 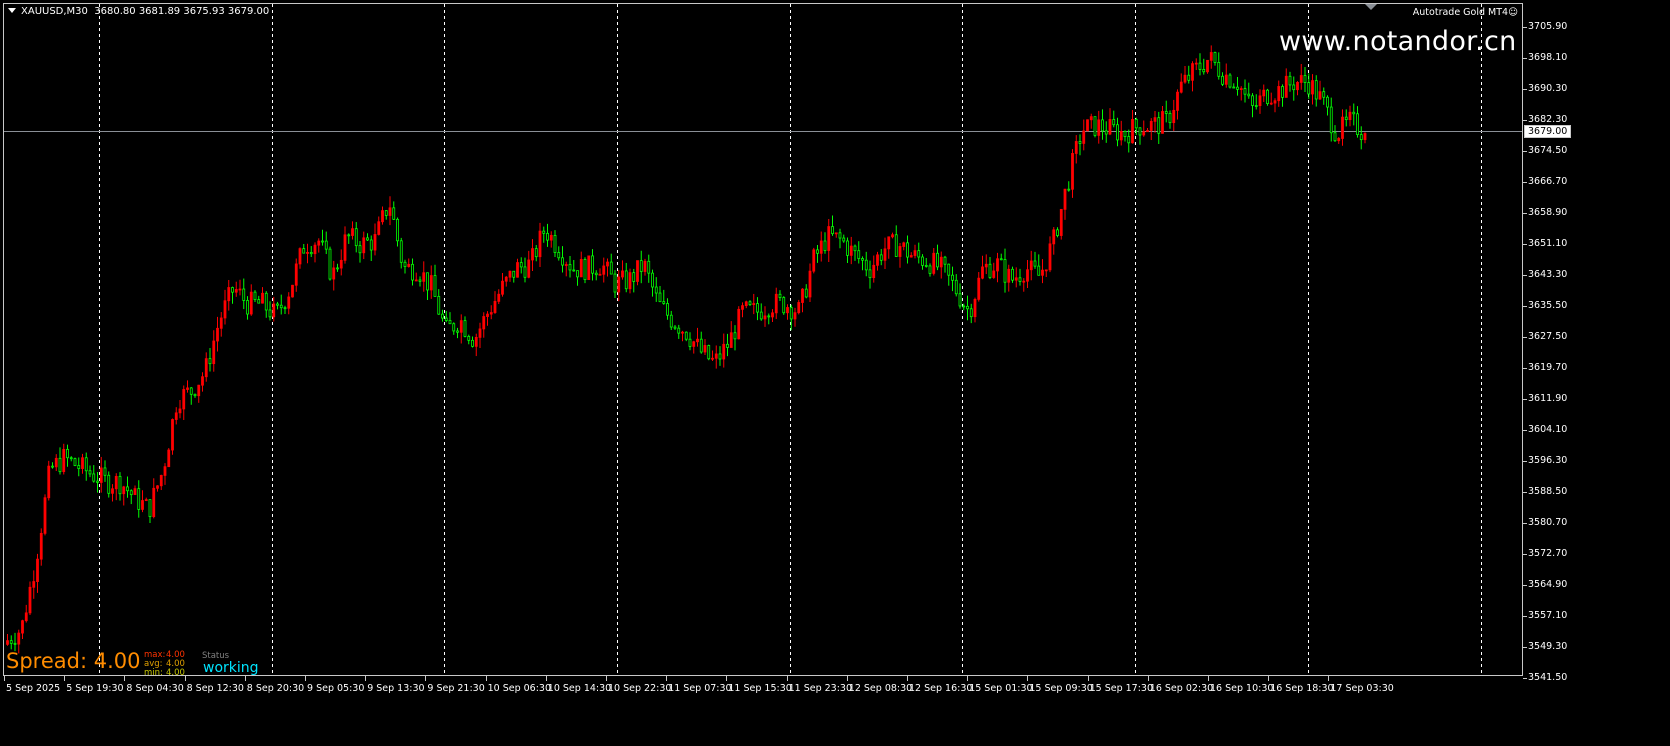 I want to click on price-tick-label: 3682.30, so click(x=1548, y=120).